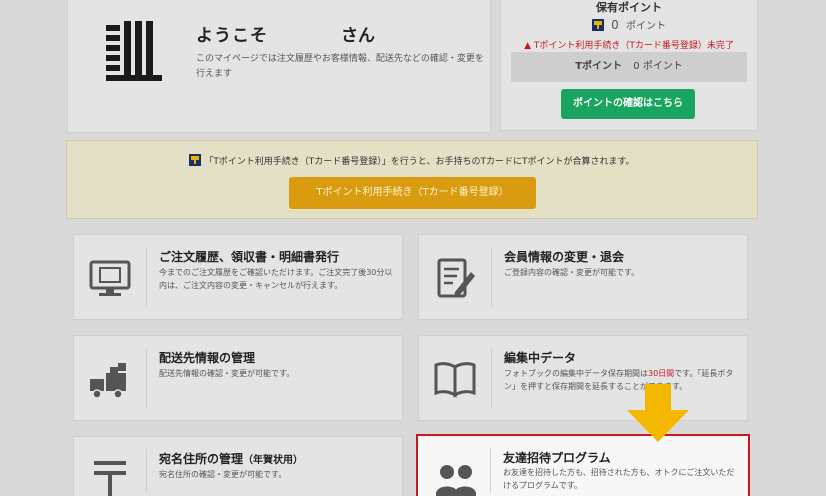  Describe the element at coordinates (661, 373) in the screenshot. I see `retention-period: 30日間` at that location.